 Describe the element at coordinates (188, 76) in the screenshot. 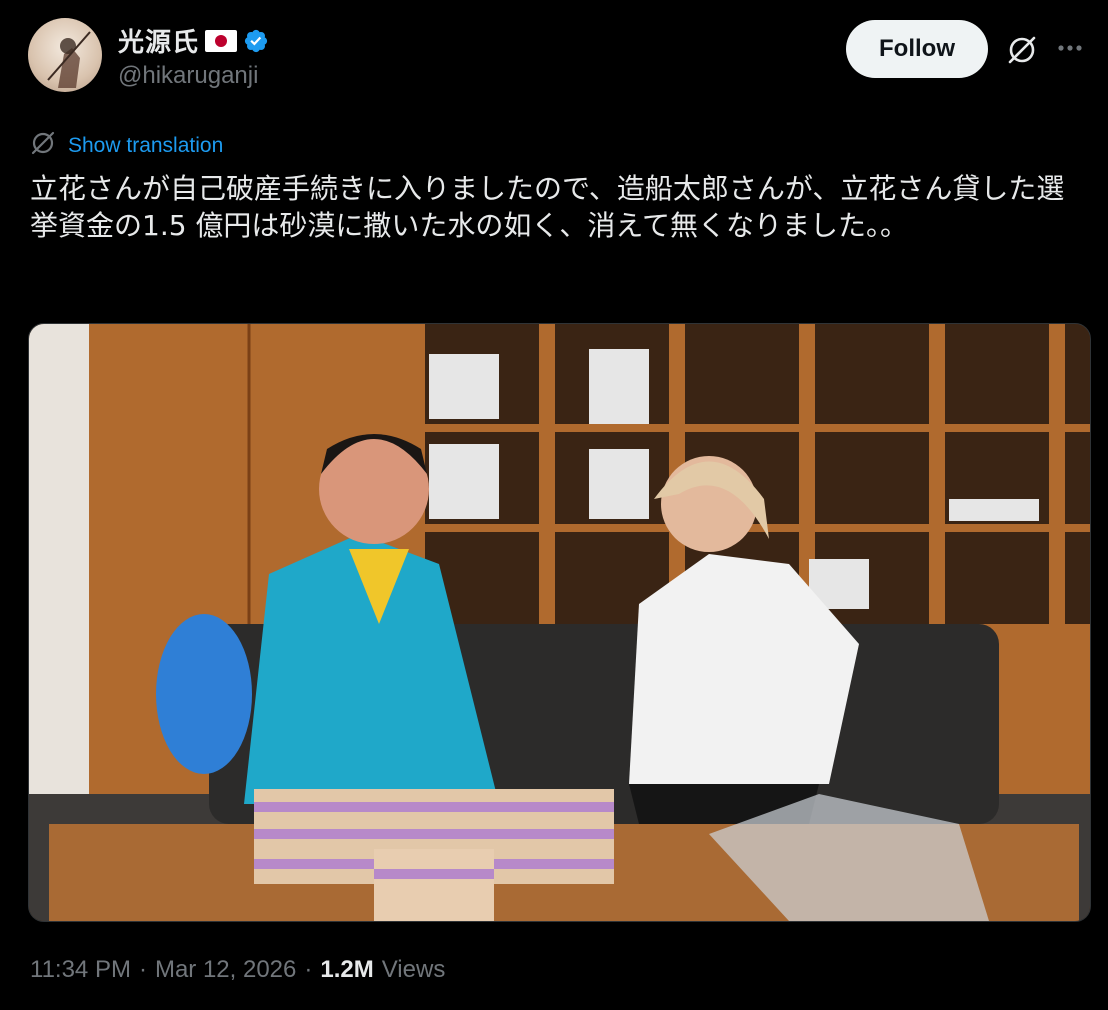

I see `author-handle: @hikaruganji` at that location.